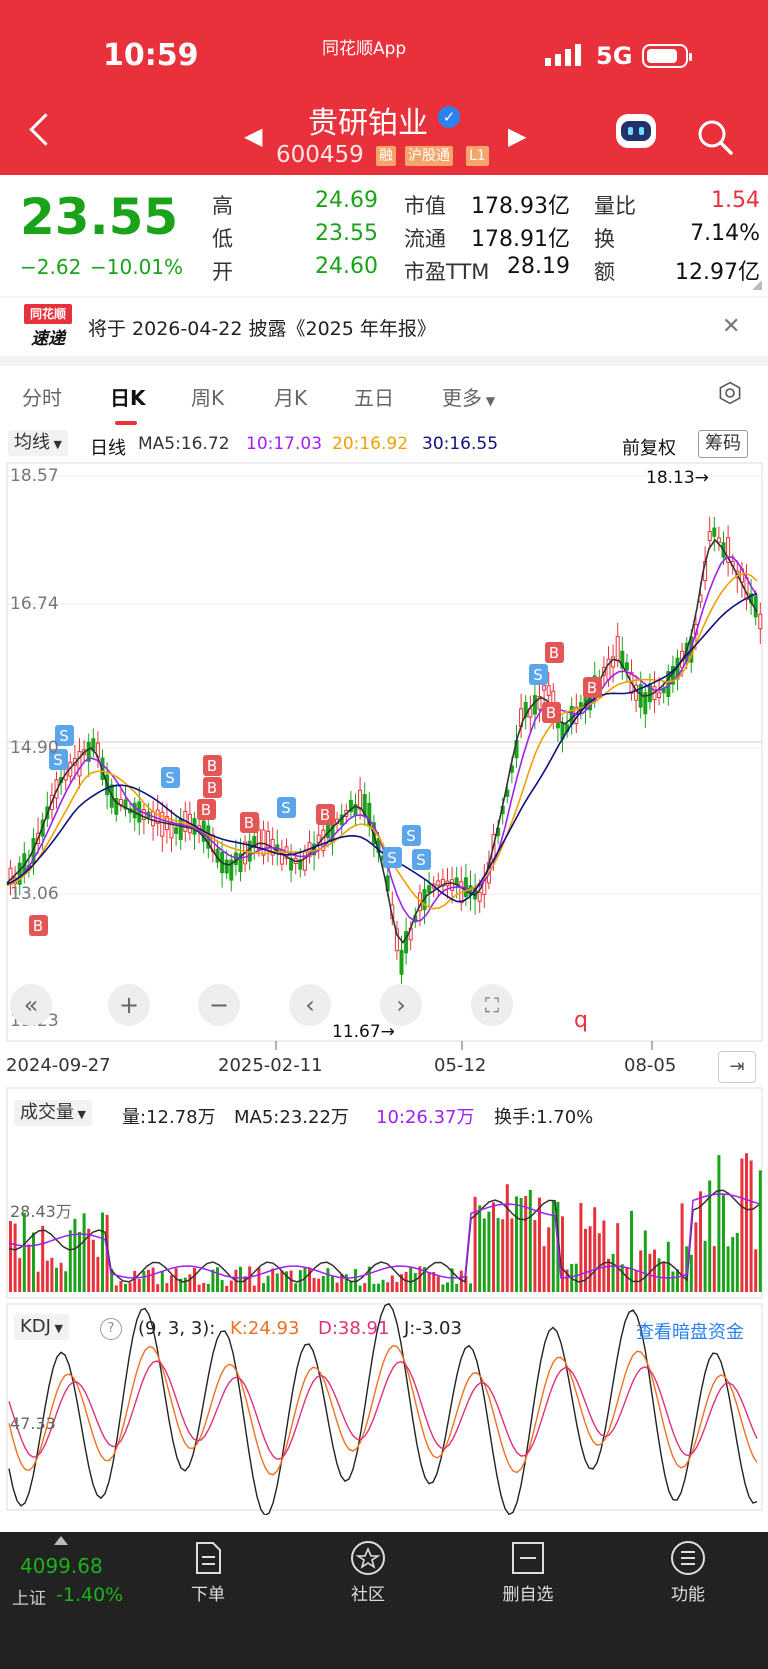 Image resolution: width=768 pixels, height=1669 pixels. Describe the element at coordinates (492, 1005) in the screenshot. I see `fullscreen-icon: ⛶` at that location.